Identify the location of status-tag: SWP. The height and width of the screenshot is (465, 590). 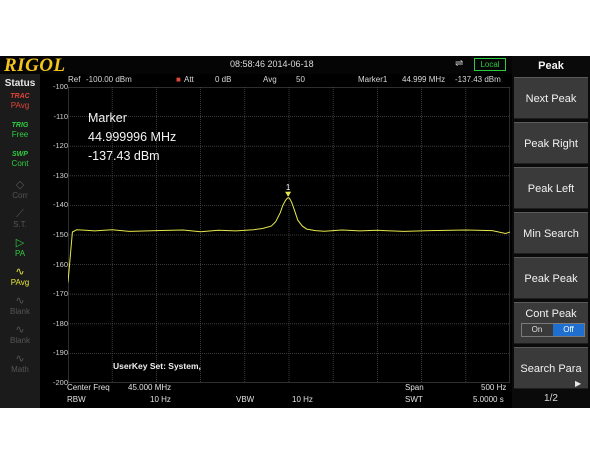
(20, 154).